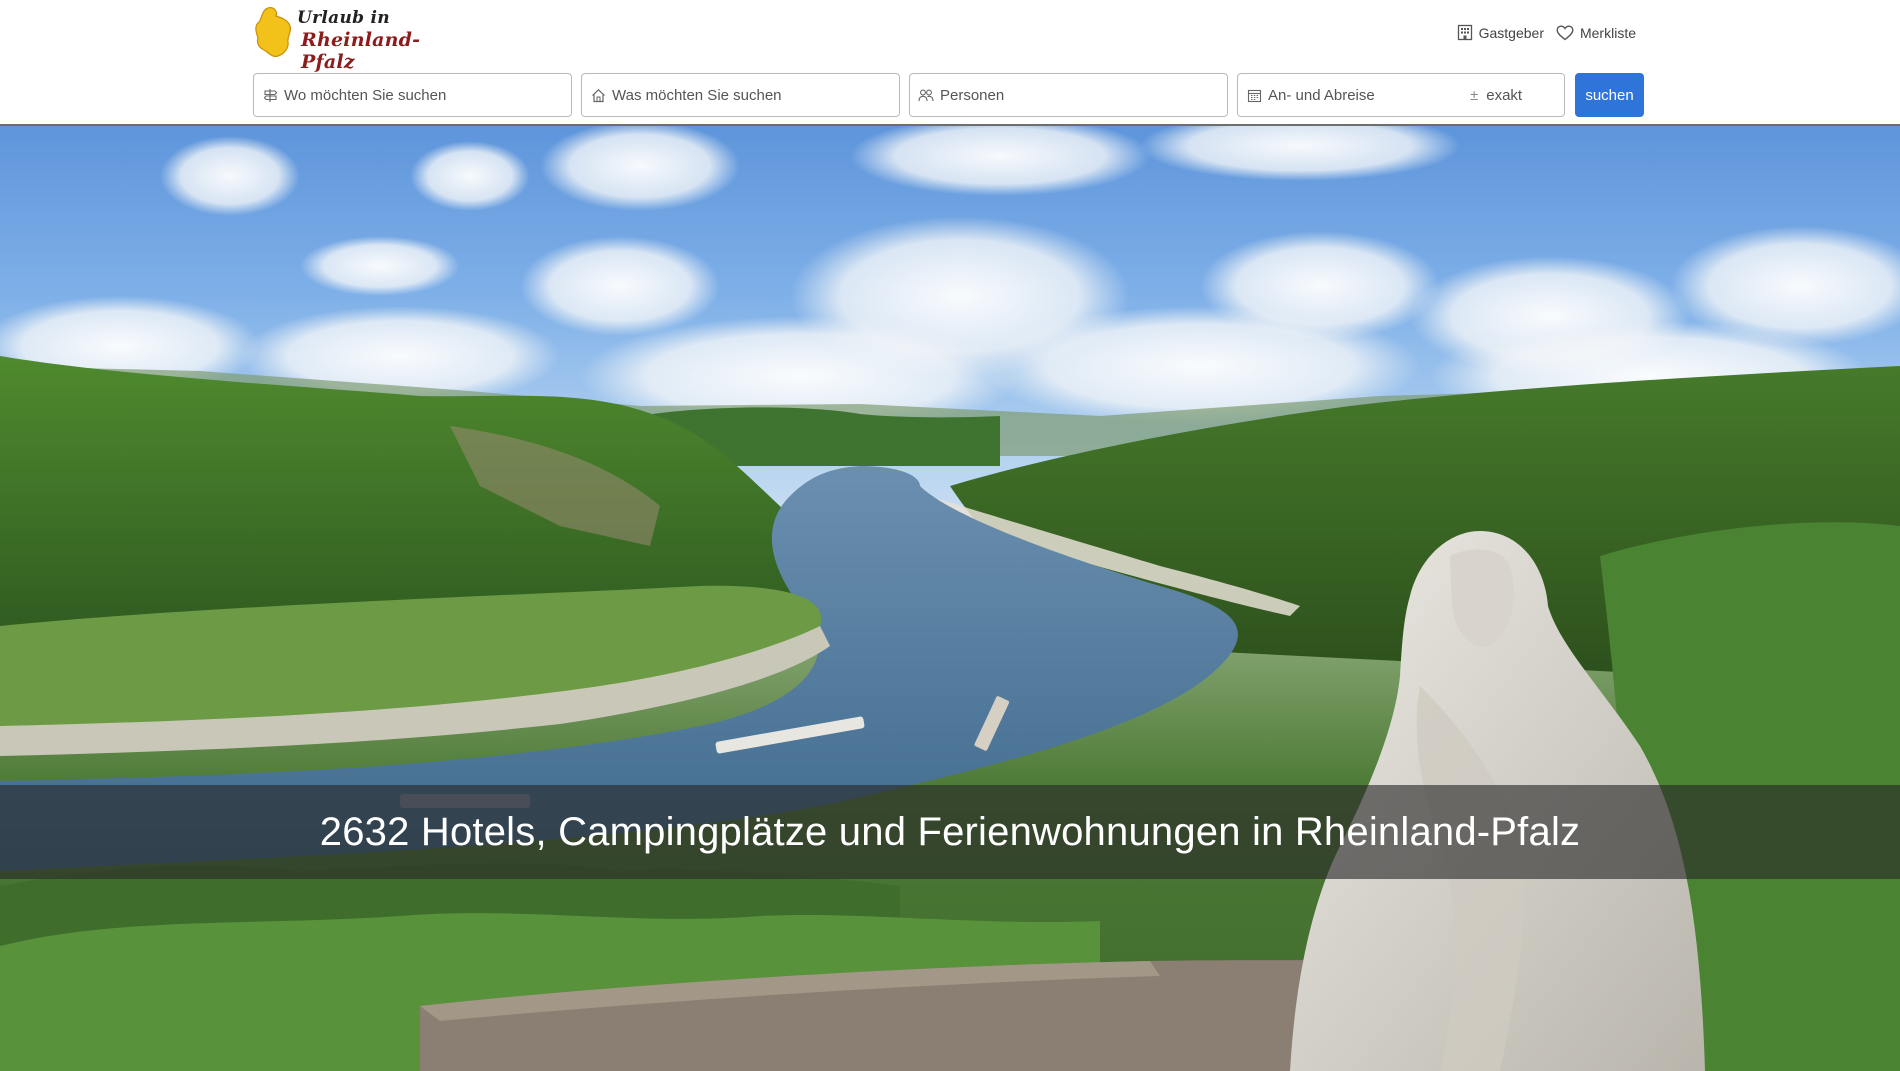 This screenshot has width=1900, height=1071. What do you see at coordinates (343, 18) in the screenshot?
I see `logo-line-1: Urlaub in` at bounding box center [343, 18].